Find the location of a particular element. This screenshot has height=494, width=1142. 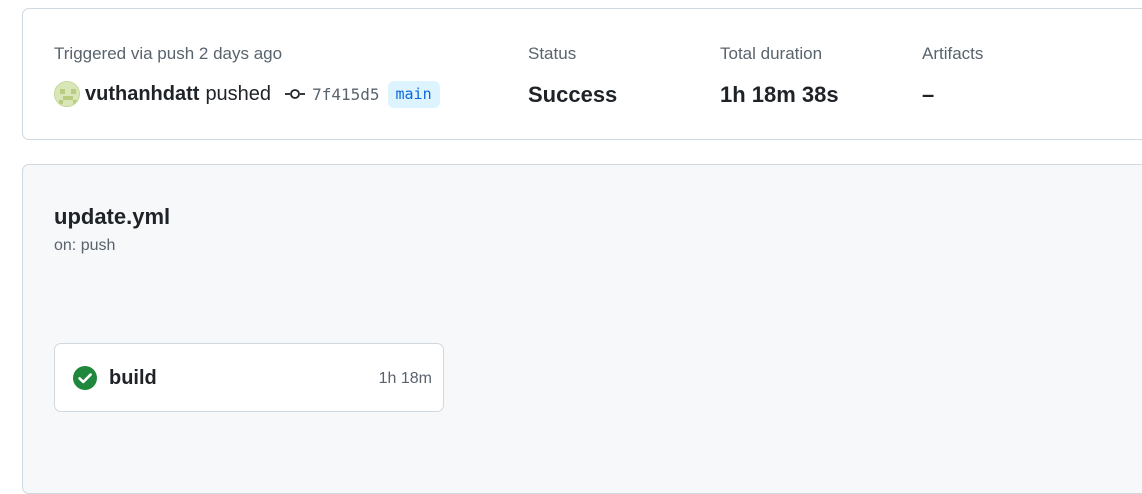

trigger-label: Triggered via push 2 days ago is located at coordinates (168, 53).